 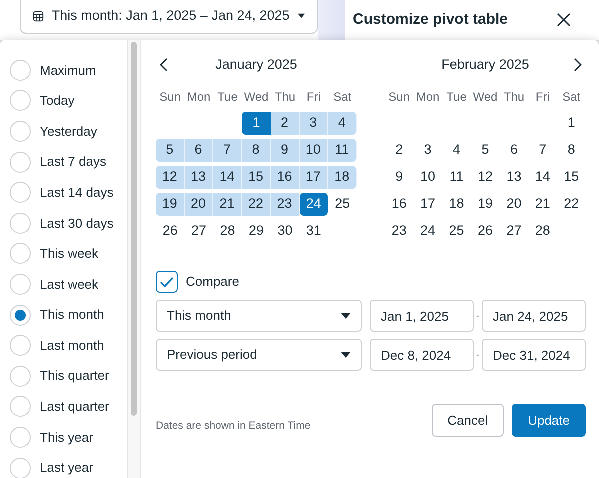 I want to click on preset-option: Last 7 days, so click(x=64, y=162).